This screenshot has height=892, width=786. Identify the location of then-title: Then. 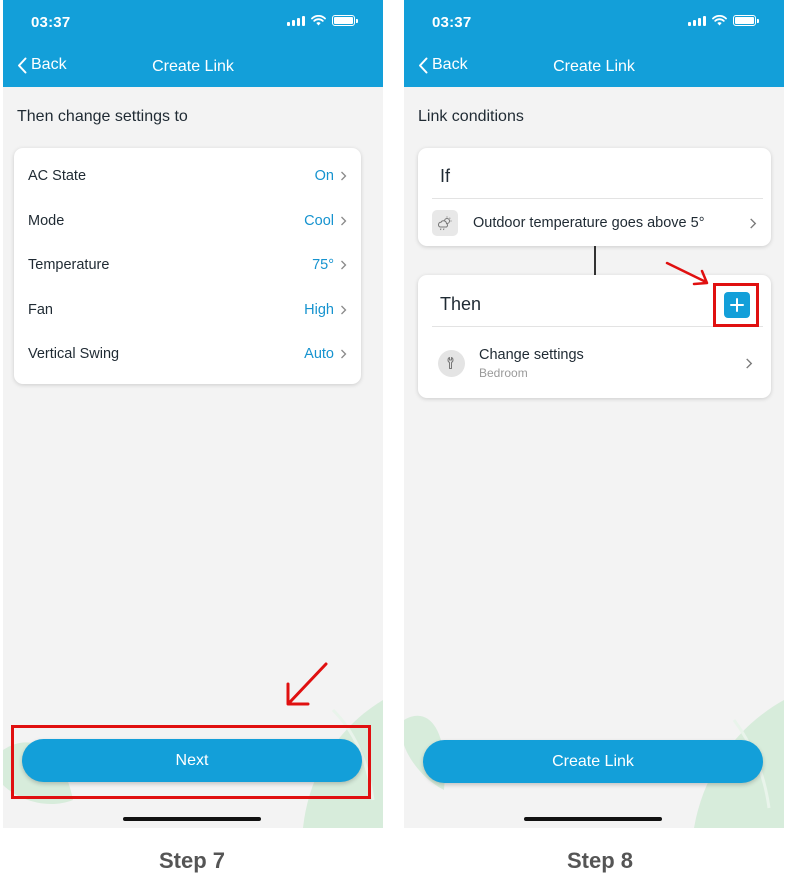
(461, 304).